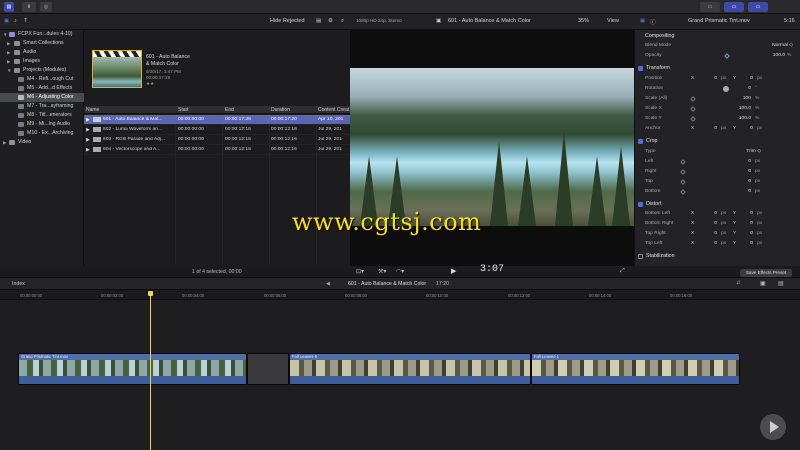 The height and width of the screenshot is (450, 800). Describe the element at coordinates (6, 21) in the screenshot. I see `libraries-icon: ▣` at that location.